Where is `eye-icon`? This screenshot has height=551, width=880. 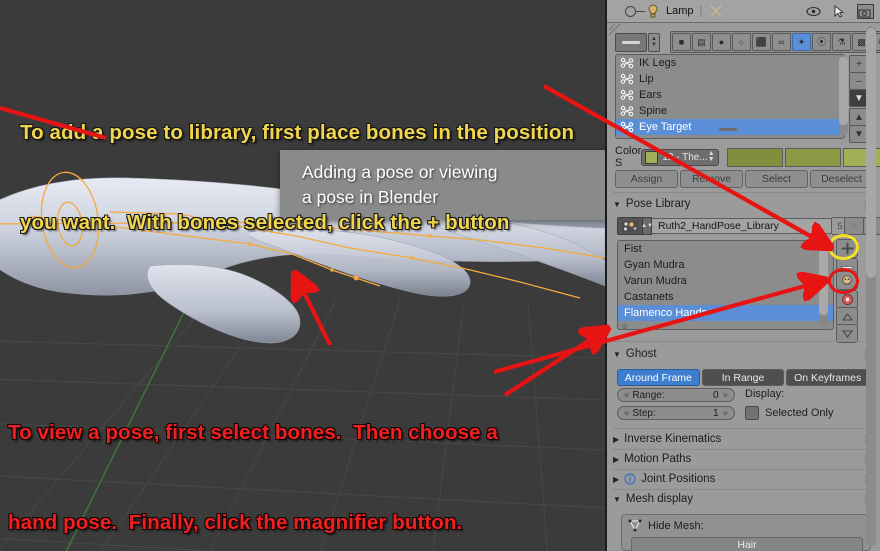 eye-icon is located at coordinates (813, 11).